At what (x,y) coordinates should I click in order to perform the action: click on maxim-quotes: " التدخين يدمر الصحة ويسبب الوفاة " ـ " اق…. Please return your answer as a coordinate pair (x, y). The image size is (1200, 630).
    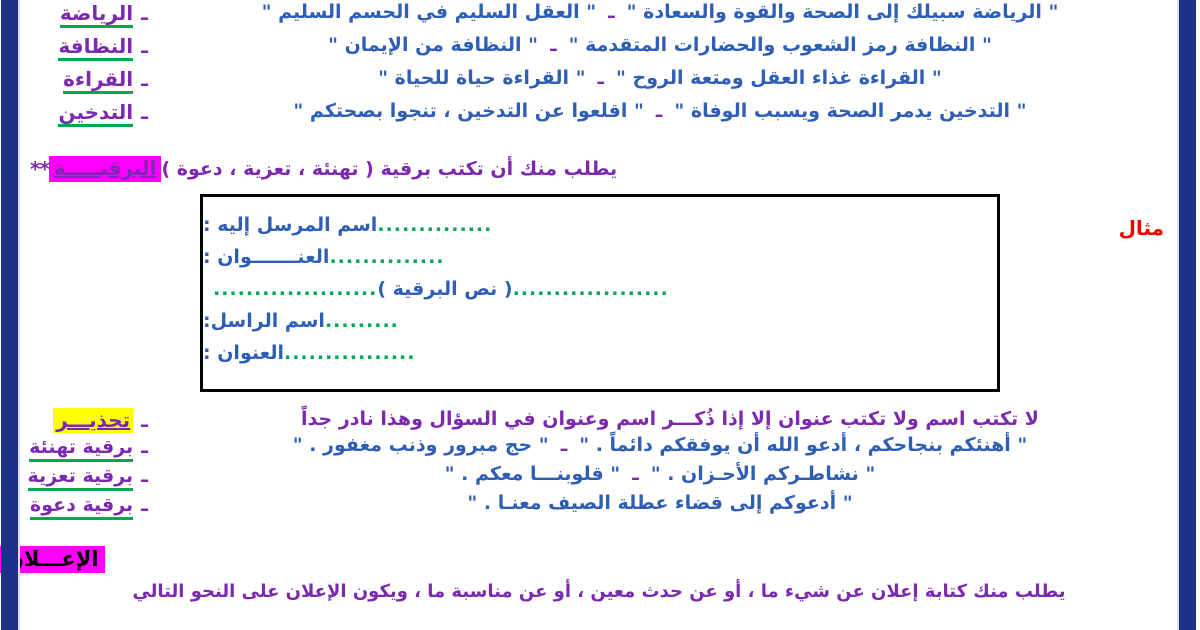
    Looking at the image, I should click on (660, 112).